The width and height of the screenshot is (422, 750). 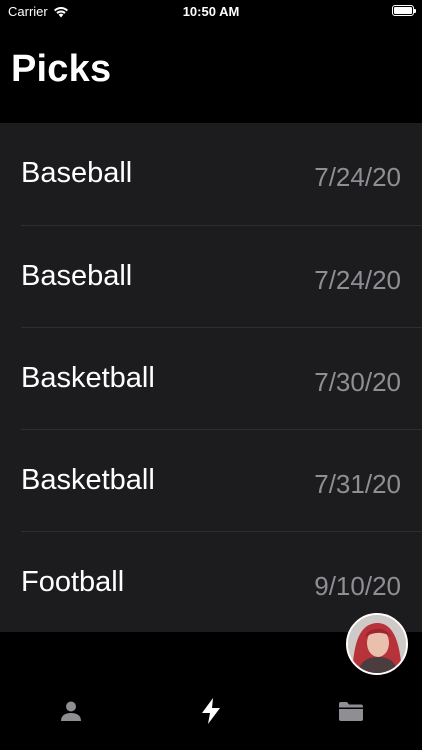 I want to click on pick-date: 7/31/20, so click(x=357, y=483).